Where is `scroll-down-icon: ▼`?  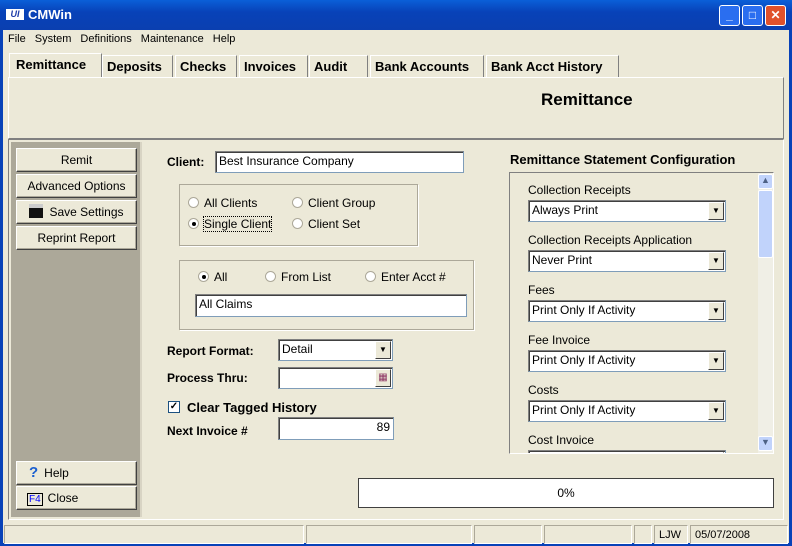 scroll-down-icon: ▼ is located at coordinates (765, 443).